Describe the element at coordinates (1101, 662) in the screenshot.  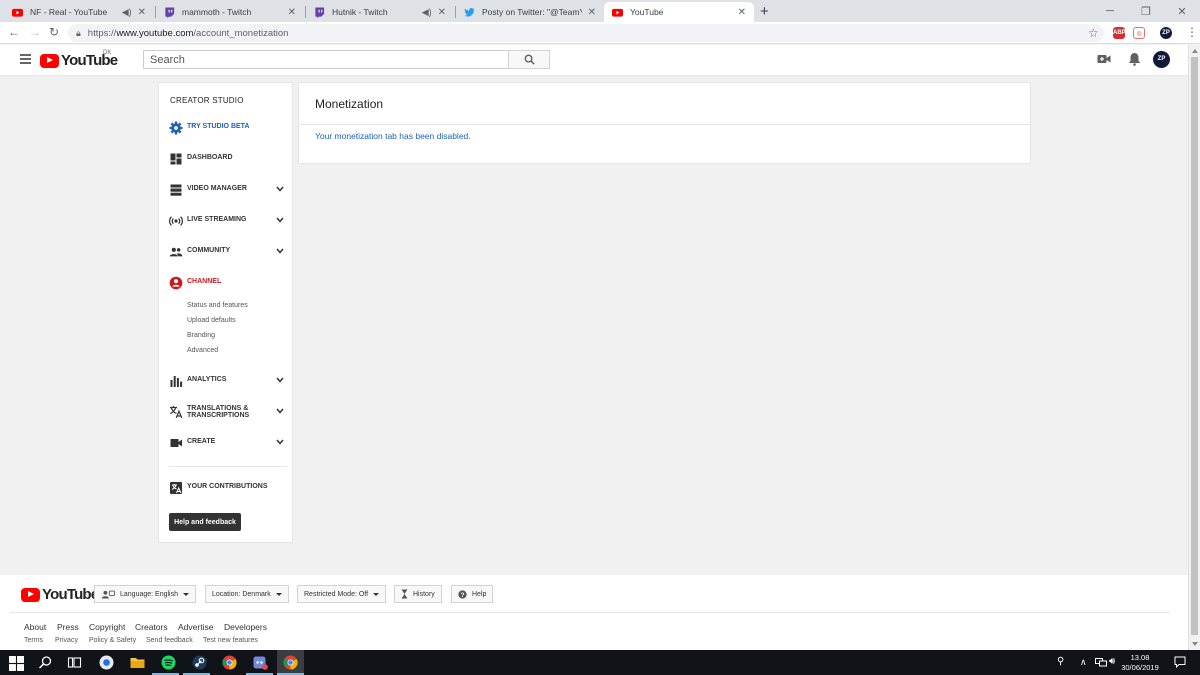
I see `network-icon` at that location.